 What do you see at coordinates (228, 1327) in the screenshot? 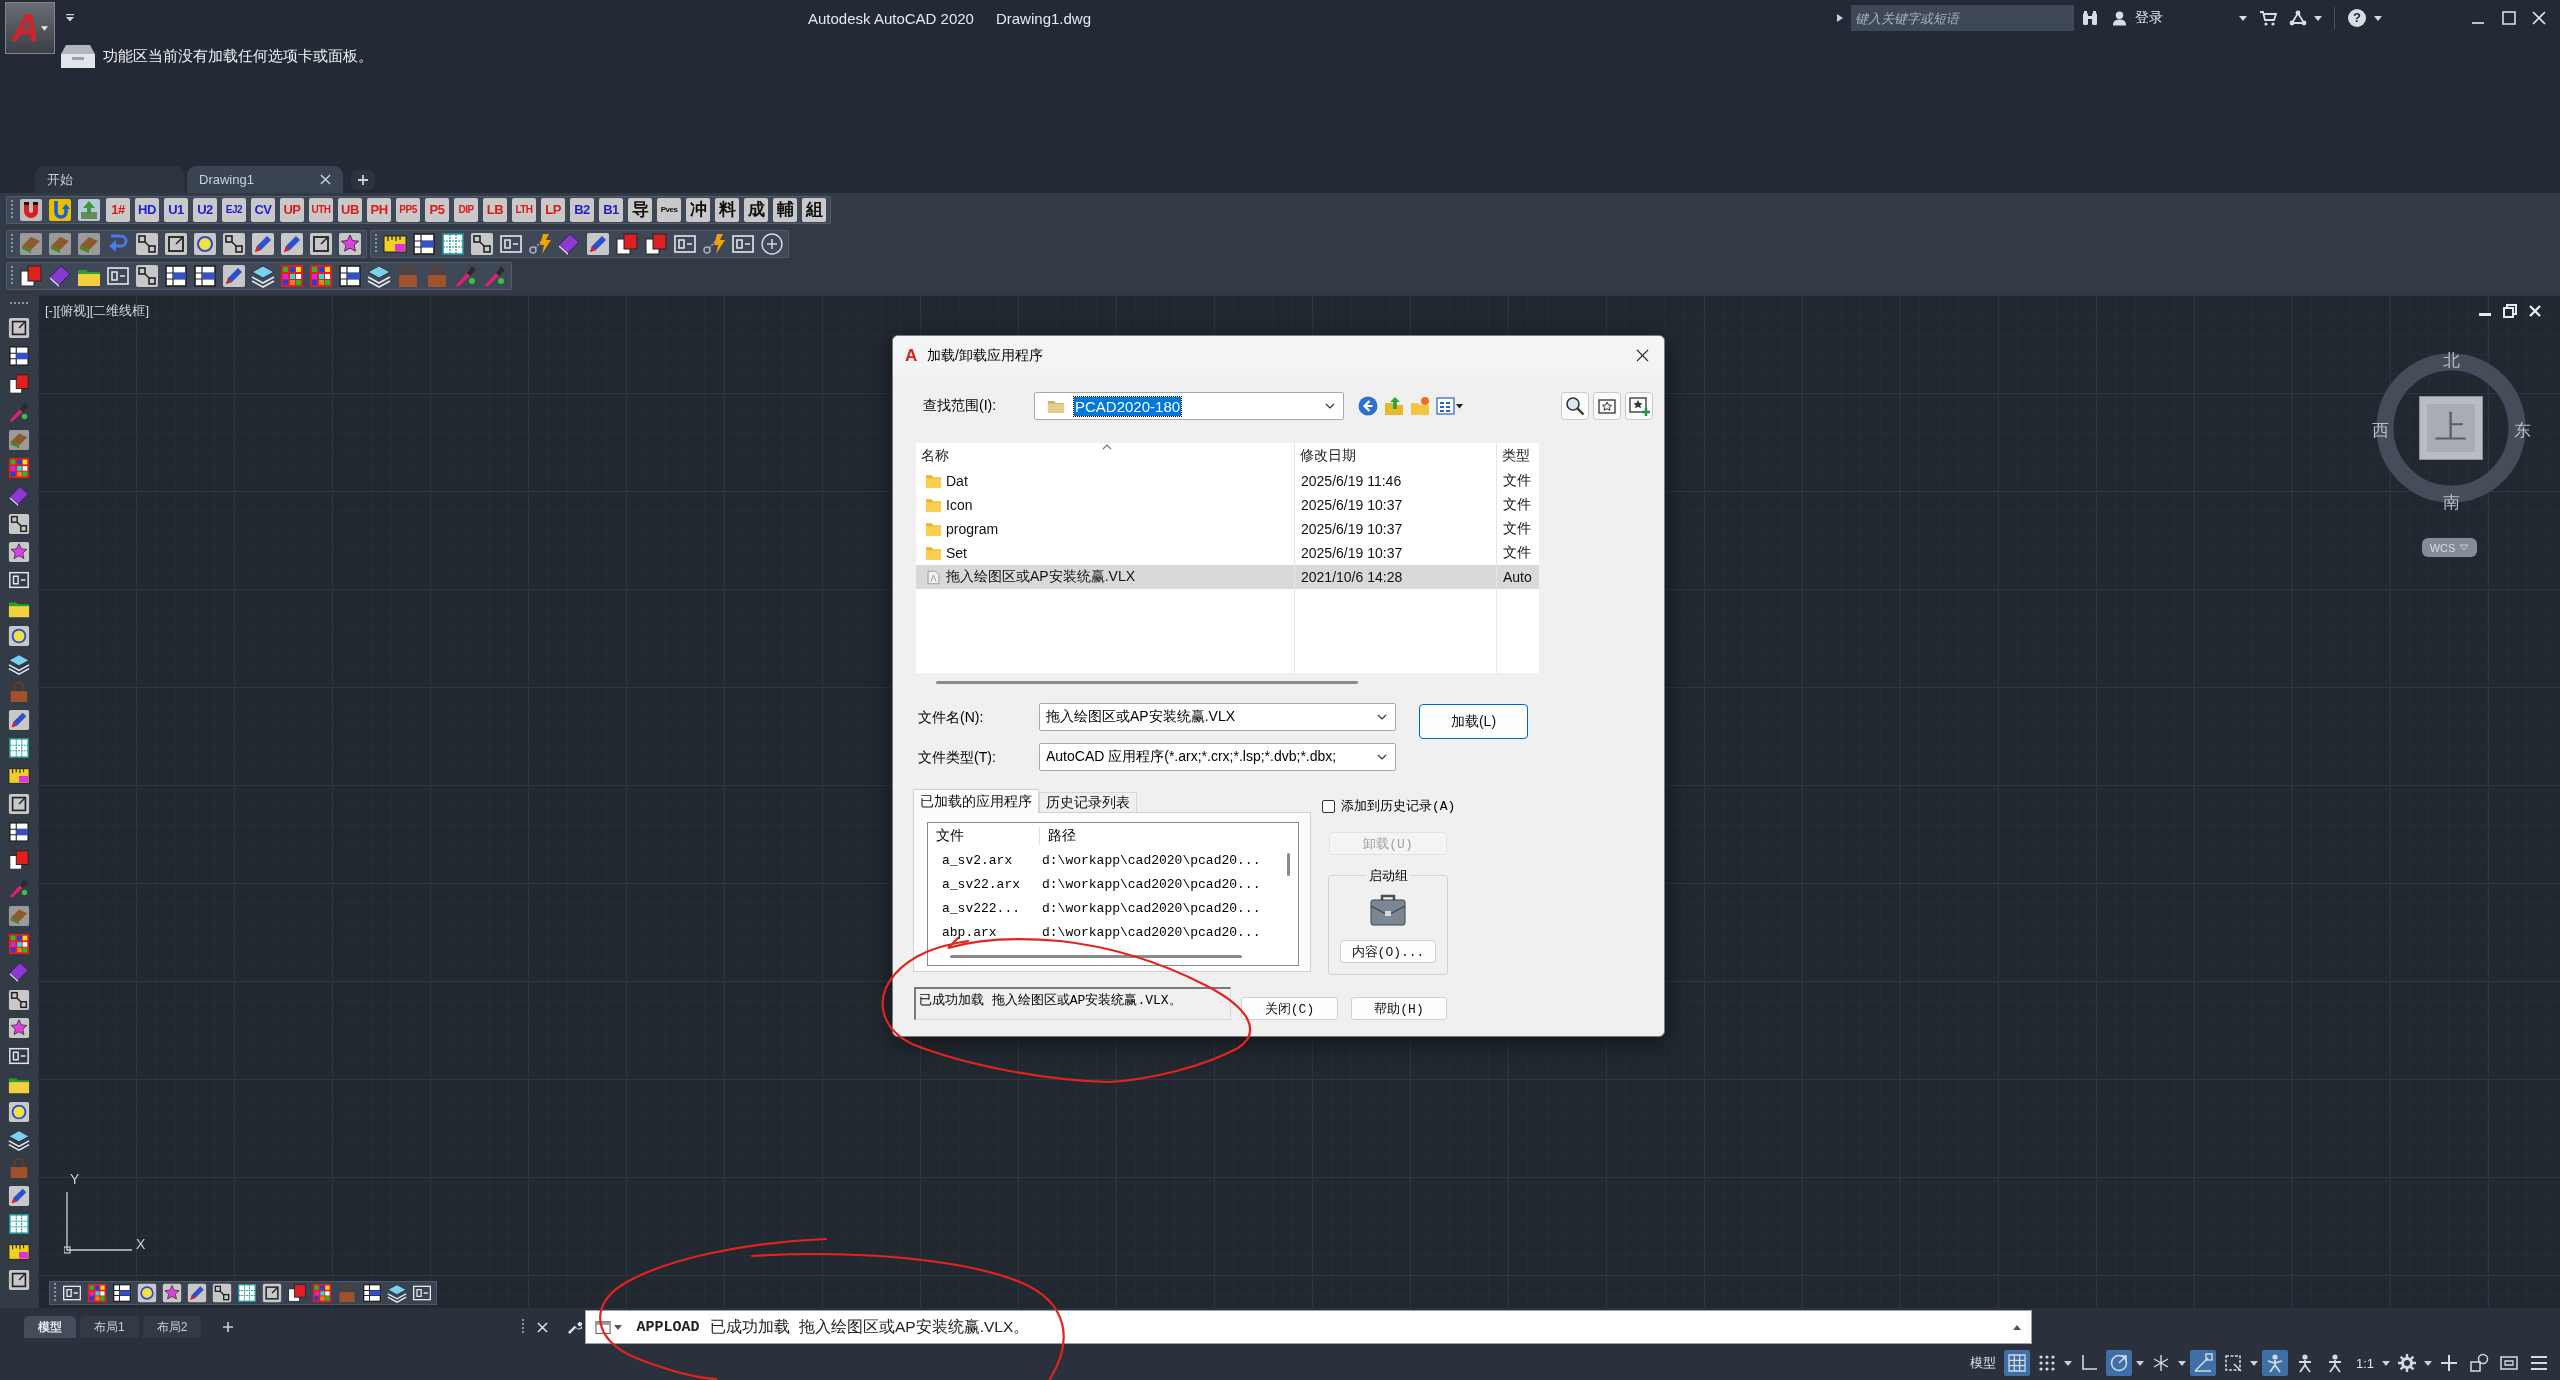
I see `plus-icon` at bounding box center [228, 1327].